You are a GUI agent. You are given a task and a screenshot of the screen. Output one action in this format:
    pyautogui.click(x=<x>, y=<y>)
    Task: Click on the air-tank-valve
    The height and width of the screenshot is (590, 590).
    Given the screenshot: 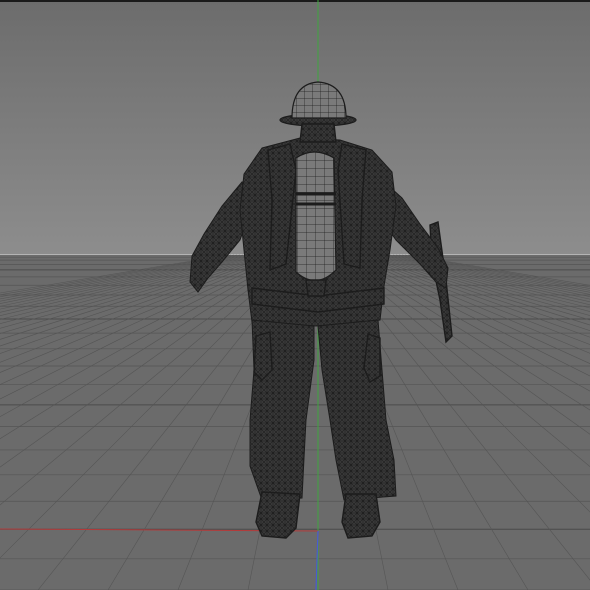 What is the action you would take?
    pyautogui.click(x=316, y=288)
    